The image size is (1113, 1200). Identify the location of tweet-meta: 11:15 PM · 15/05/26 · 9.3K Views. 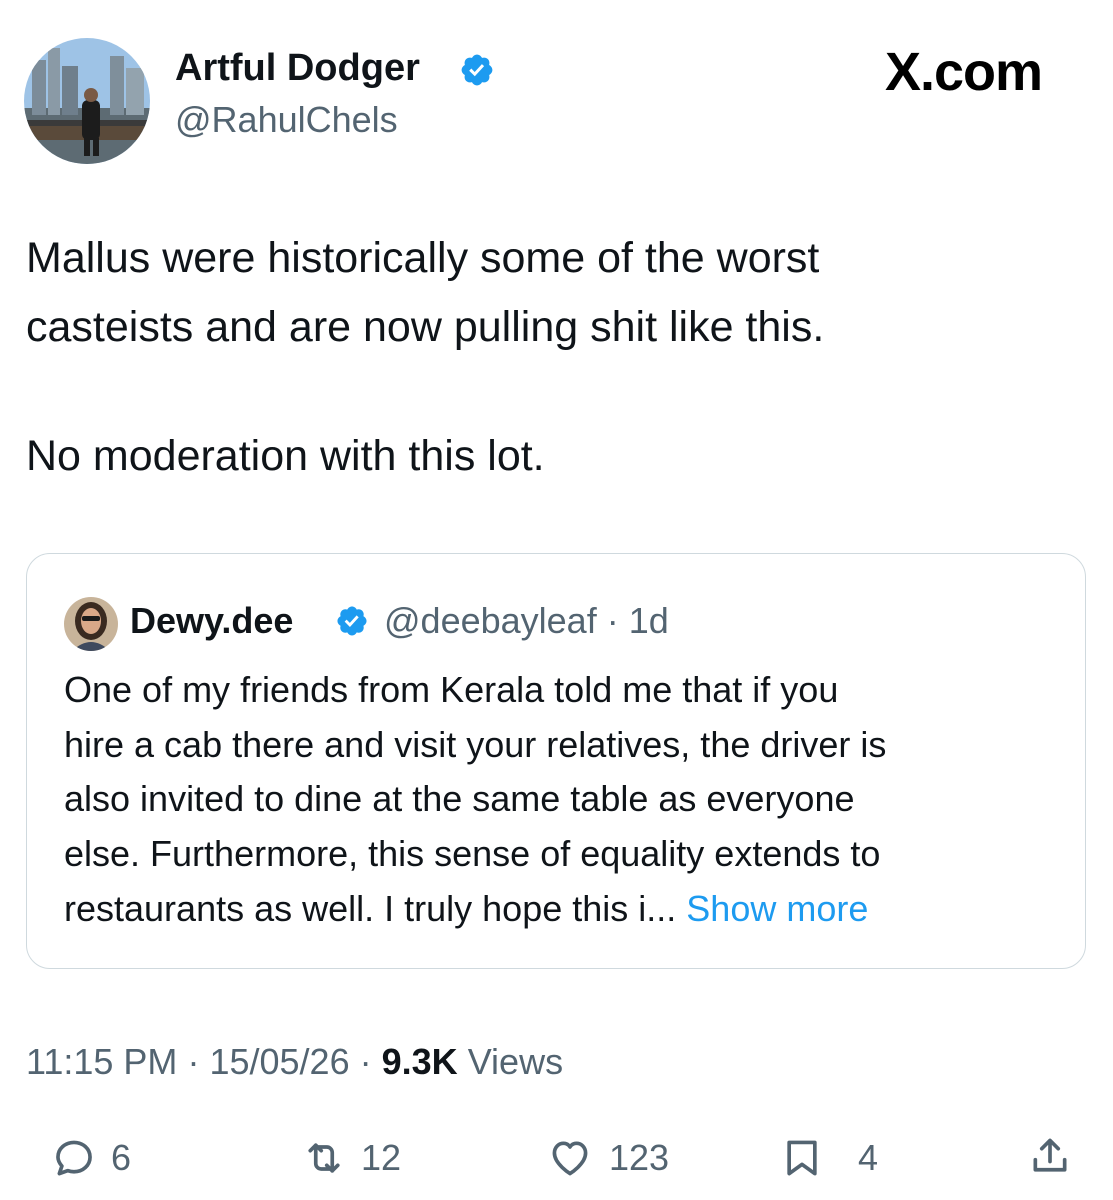
(294, 1062).